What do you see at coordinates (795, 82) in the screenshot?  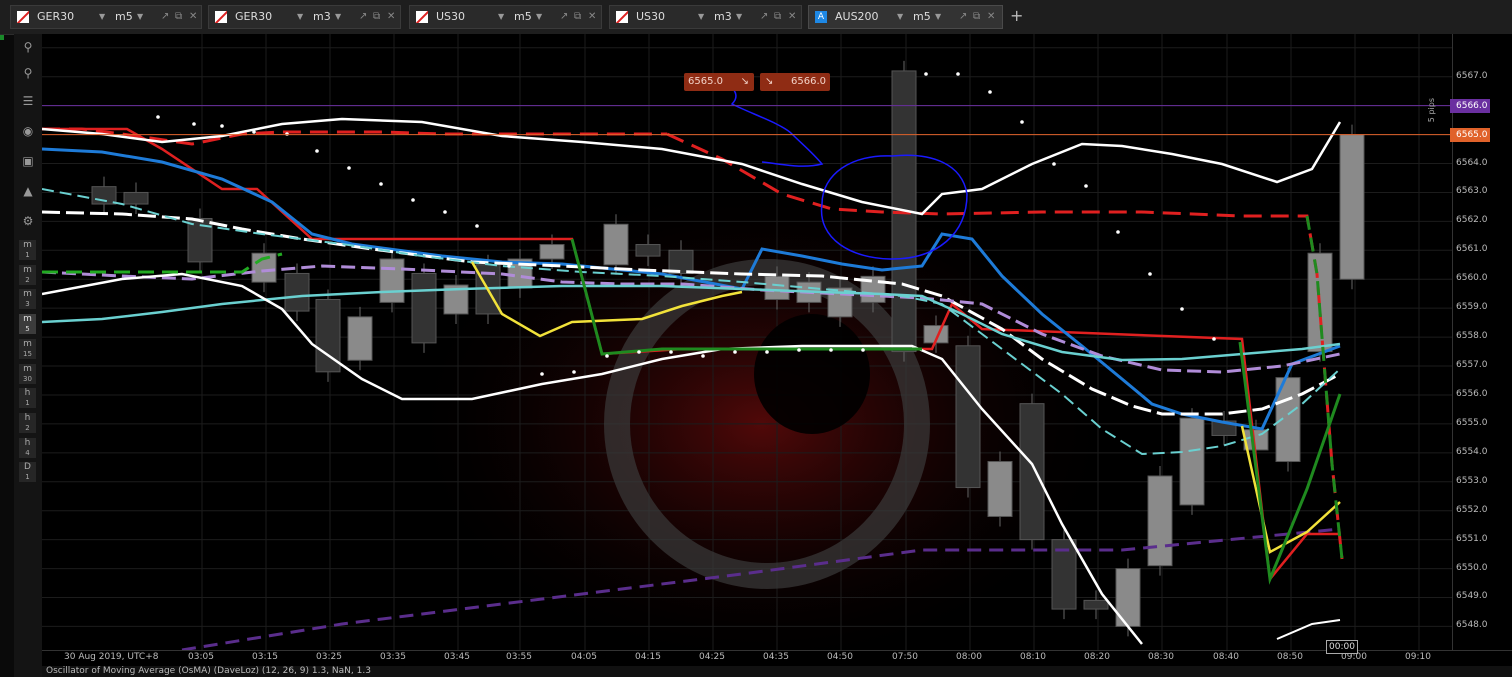 I see `buy-button: ↘ 6566.0` at bounding box center [795, 82].